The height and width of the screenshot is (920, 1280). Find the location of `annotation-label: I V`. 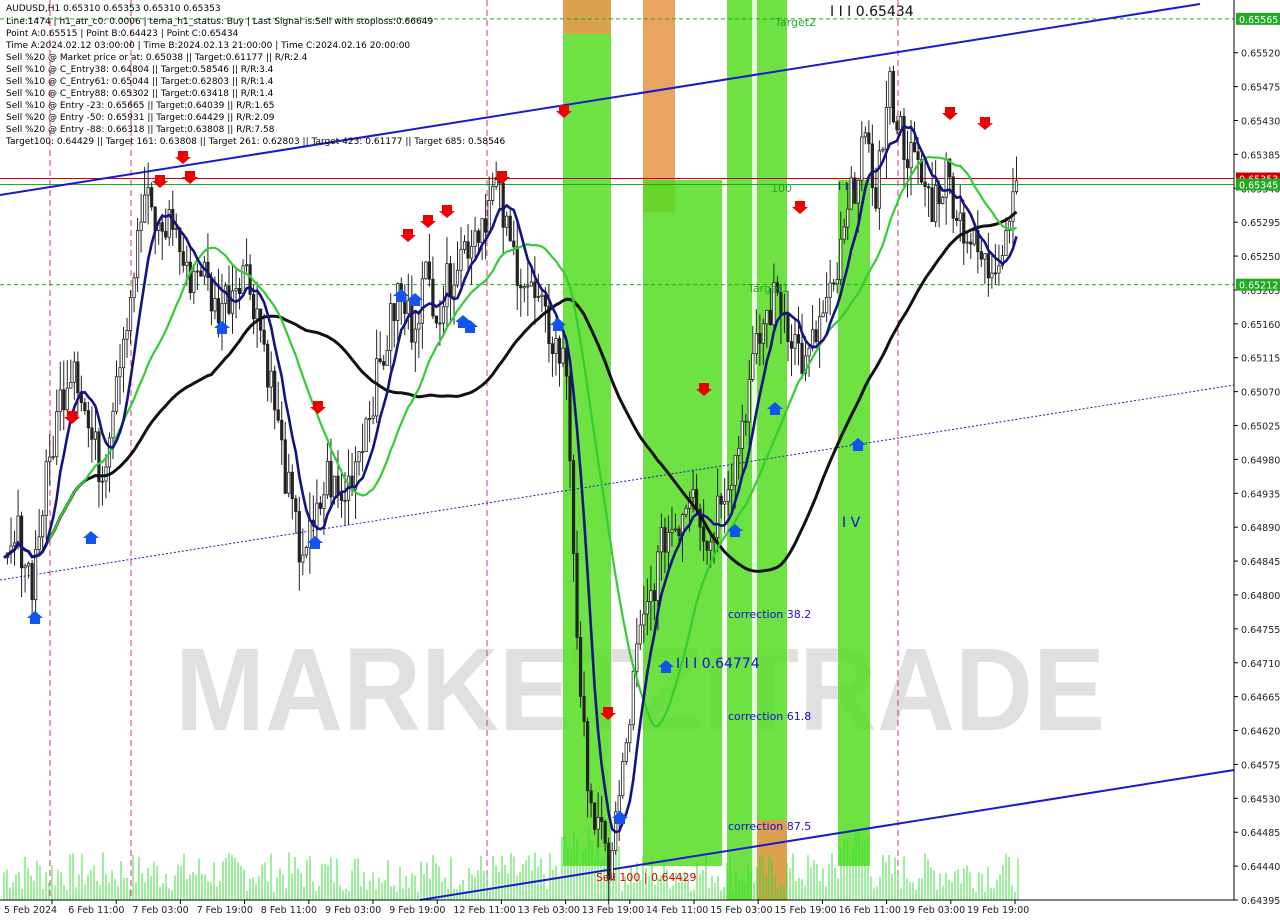

annotation-label: I V is located at coordinates (851, 523).